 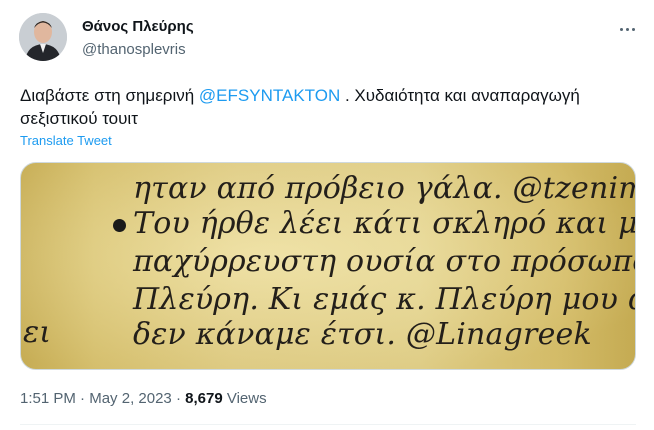 What do you see at coordinates (66, 140) in the screenshot?
I see `translate-tweet-link: Translate Tweet` at bounding box center [66, 140].